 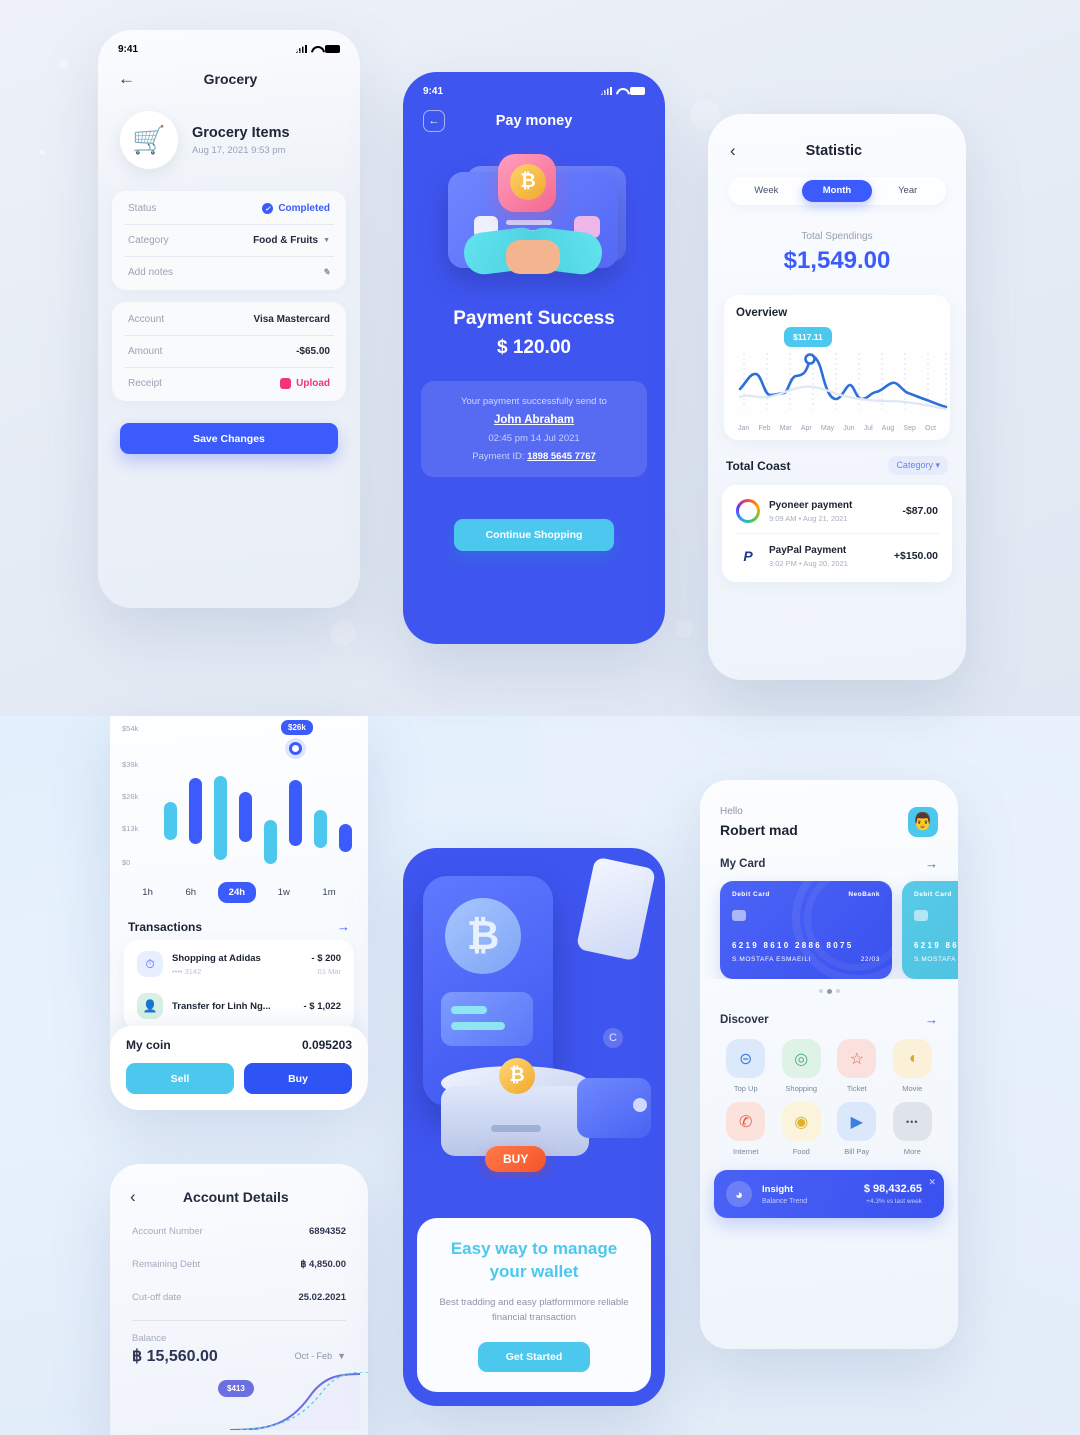 What do you see at coordinates (907, 191) in the screenshot?
I see `tab-year: Year` at bounding box center [907, 191].